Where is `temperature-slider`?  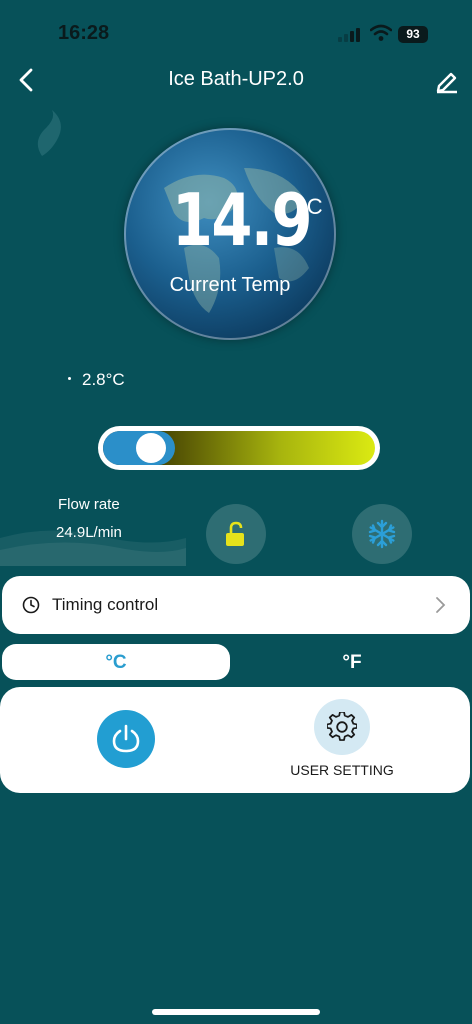
temperature-slider is located at coordinates (239, 448).